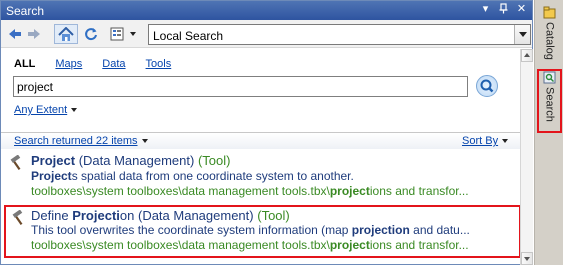 The width and height of the screenshot is (563, 265). Describe the element at coordinates (503, 9) in the screenshot. I see `pin-icon` at that location.